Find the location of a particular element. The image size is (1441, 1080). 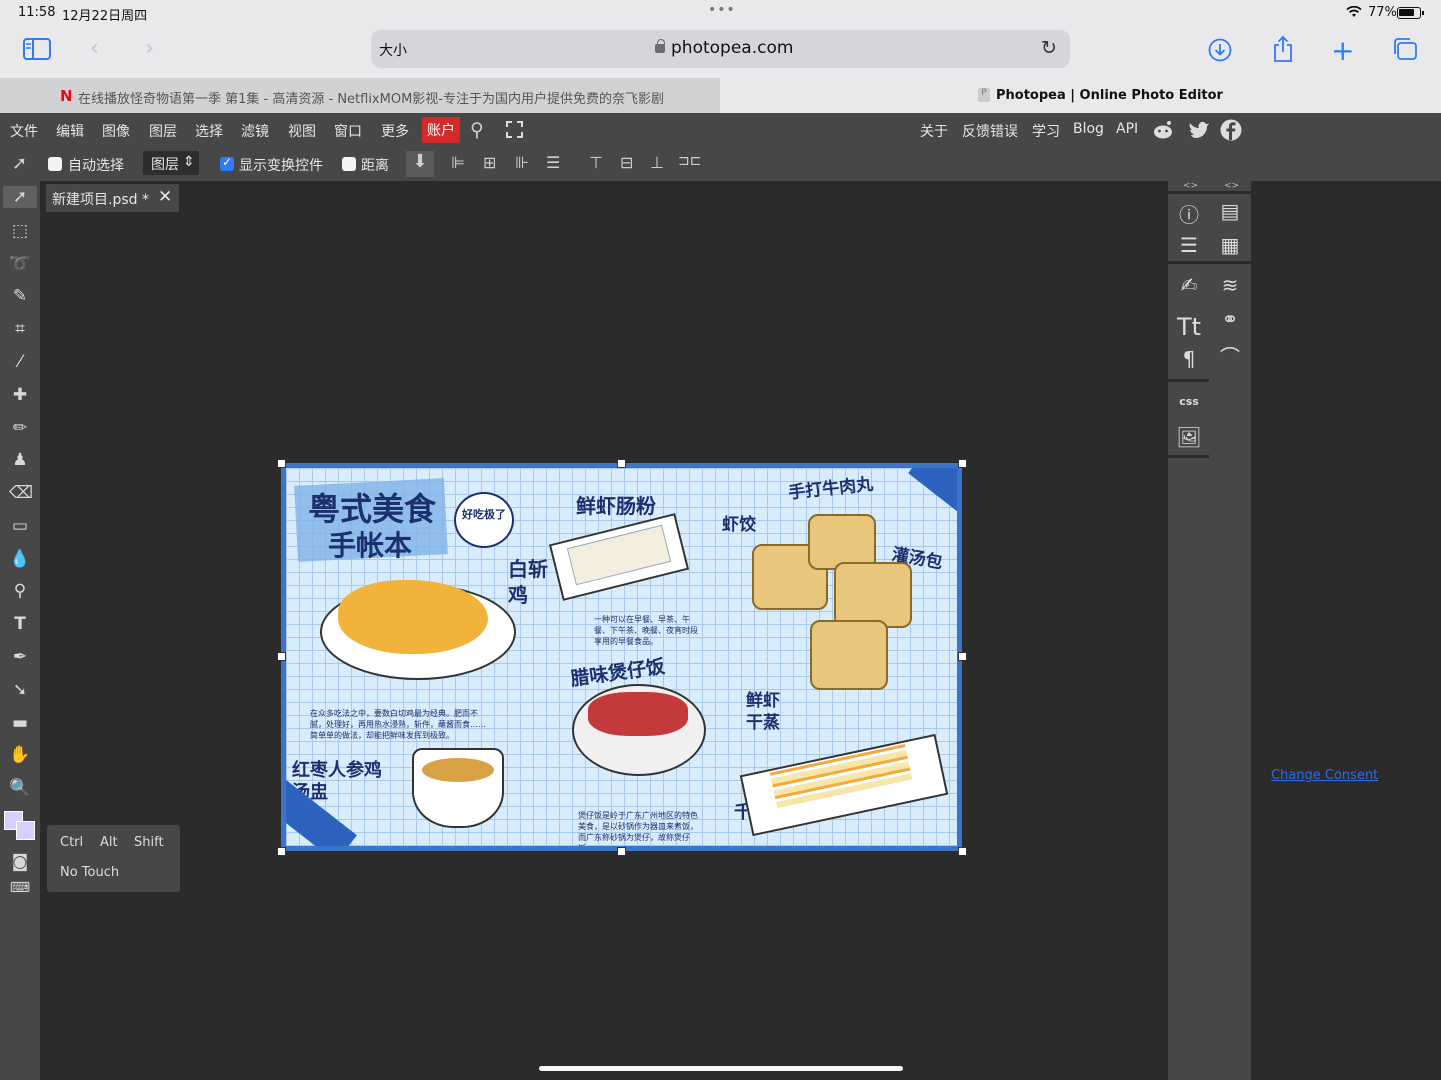

transform-handle-mr is located at coordinates (962, 656).